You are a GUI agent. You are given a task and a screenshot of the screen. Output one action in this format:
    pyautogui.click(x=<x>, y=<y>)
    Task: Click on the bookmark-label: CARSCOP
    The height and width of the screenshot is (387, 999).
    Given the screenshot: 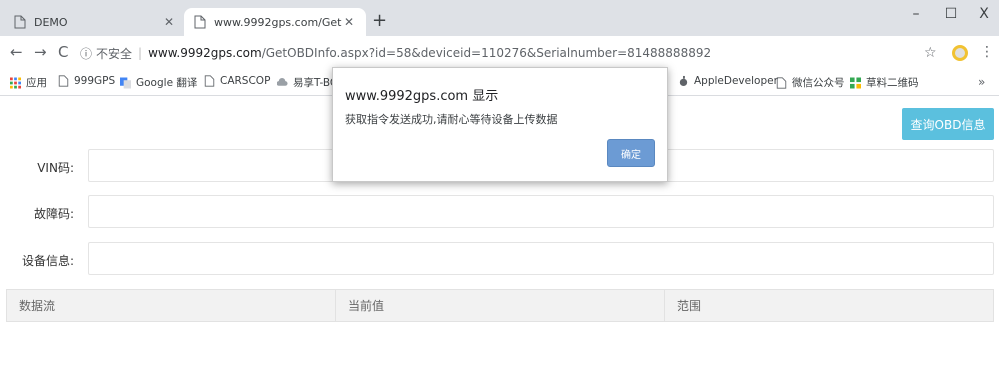 What is the action you would take?
    pyautogui.click(x=245, y=81)
    